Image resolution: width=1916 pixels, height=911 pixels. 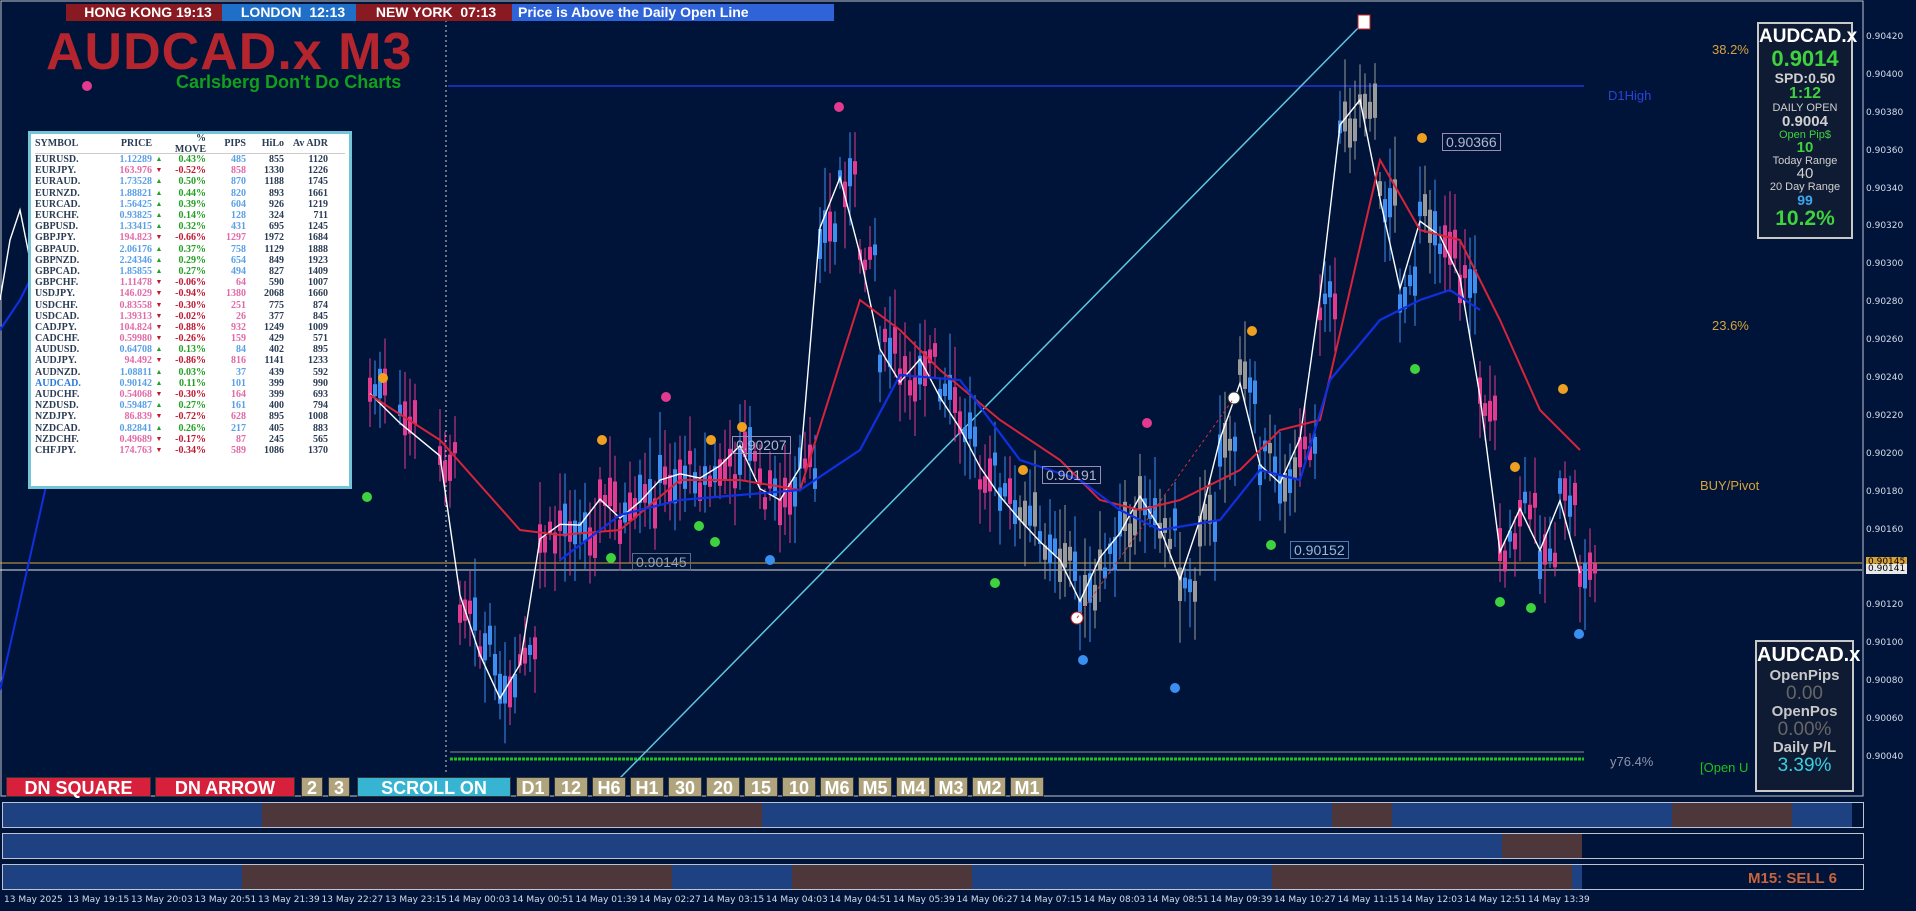 I want to click on info-open-pips: 10, so click(x=1805, y=147).